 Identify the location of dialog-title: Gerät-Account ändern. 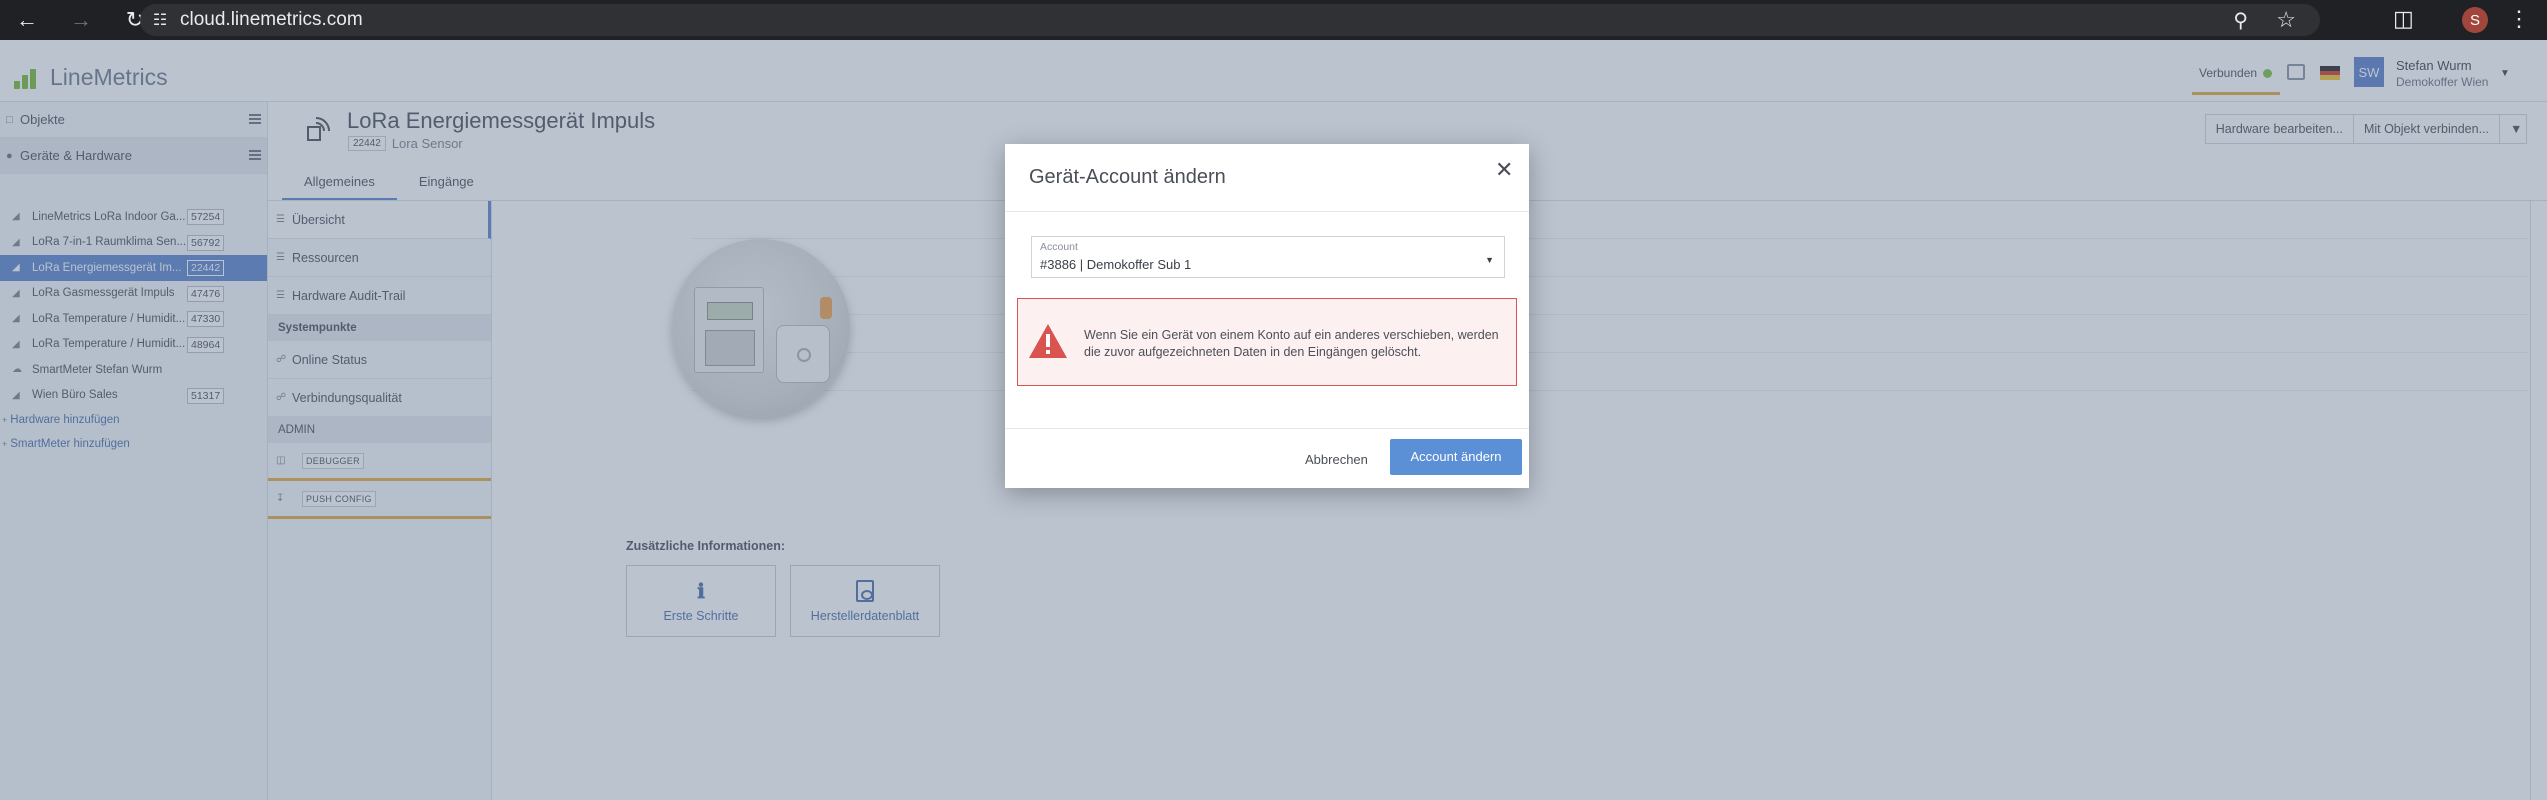
(1127, 177).